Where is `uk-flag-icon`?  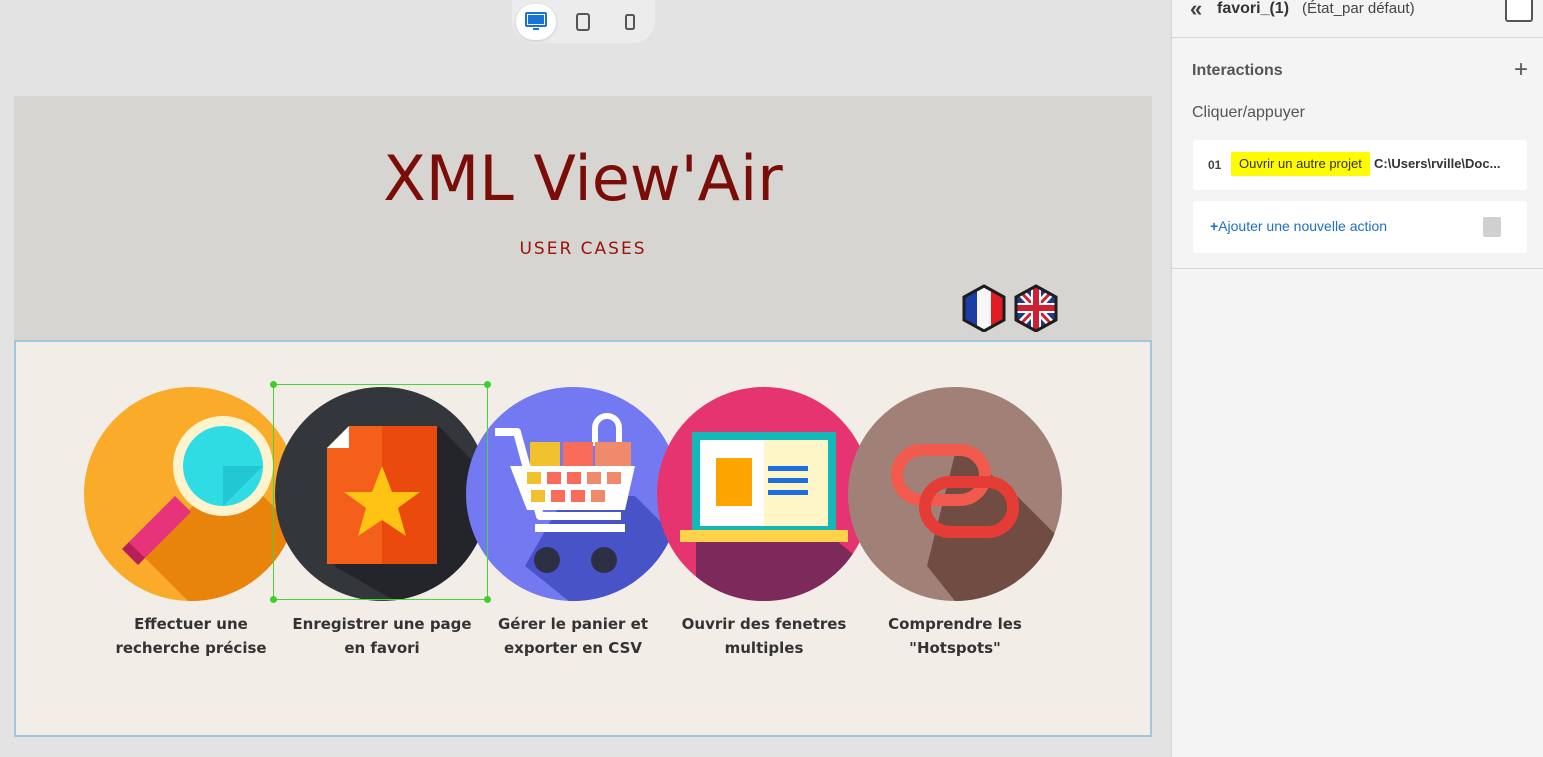 uk-flag-icon is located at coordinates (1036, 308).